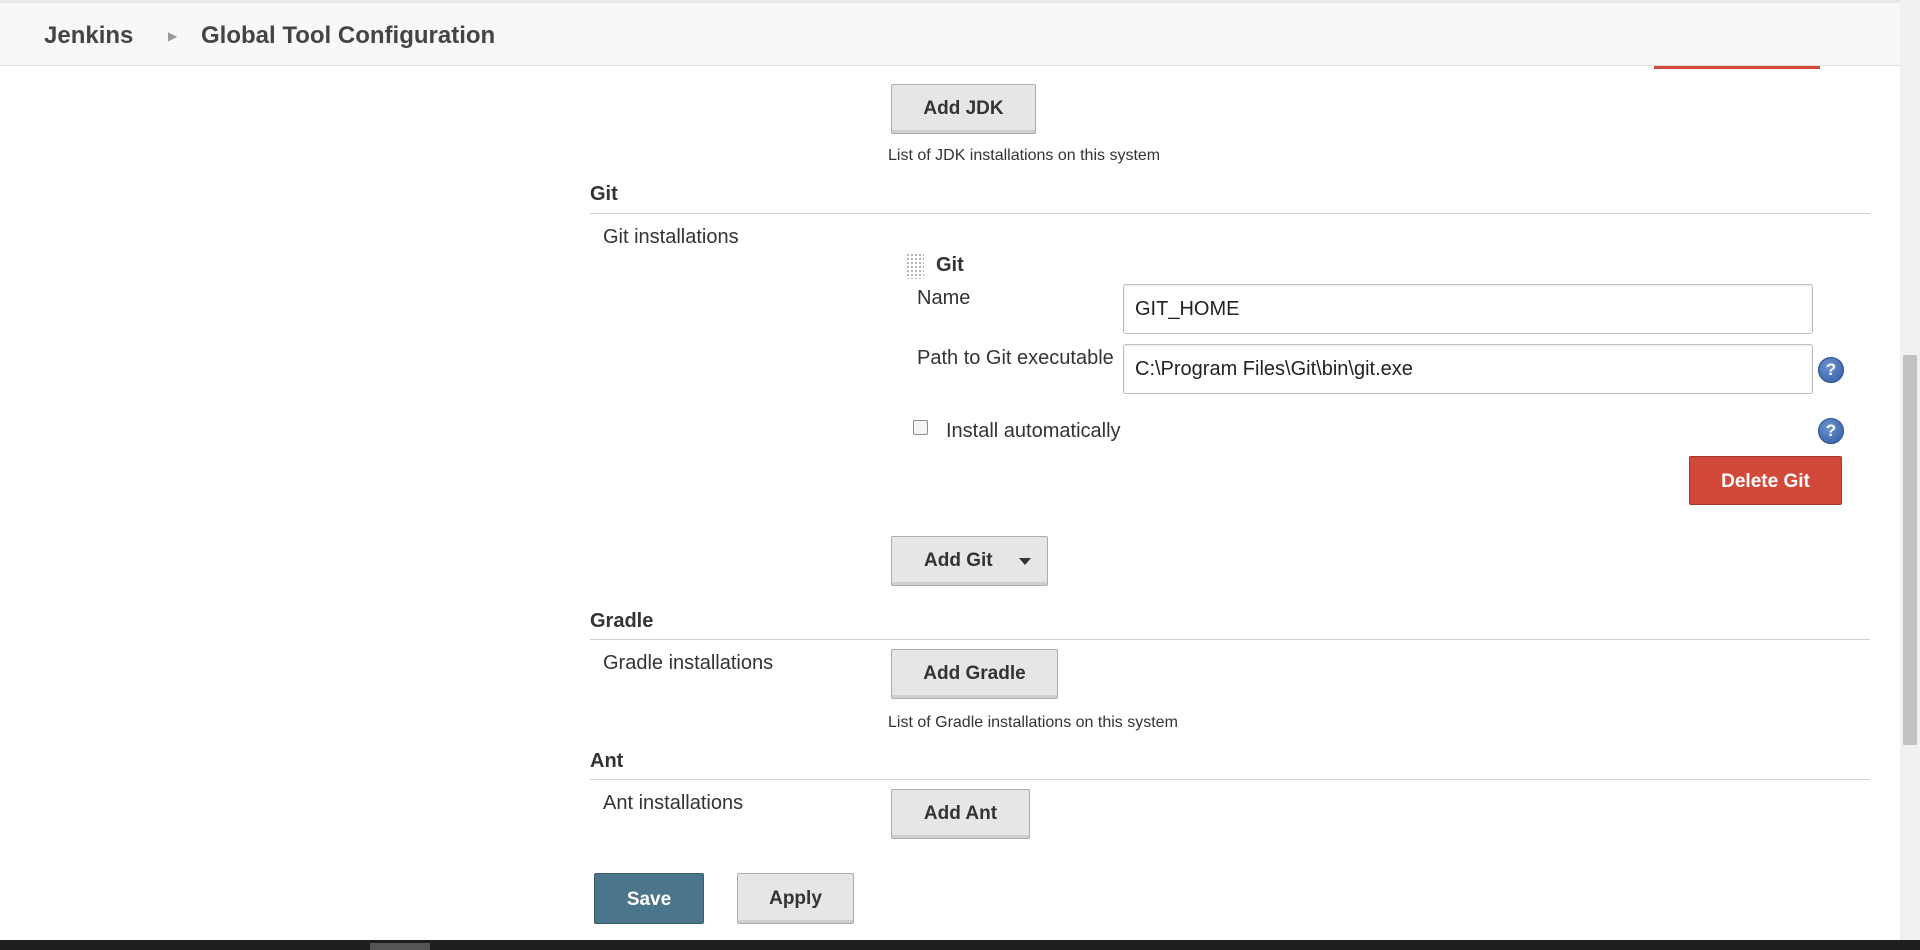 Image resolution: width=1920 pixels, height=950 pixels. Describe the element at coordinates (795, 898) in the screenshot. I see `apply-button: Apply` at that location.